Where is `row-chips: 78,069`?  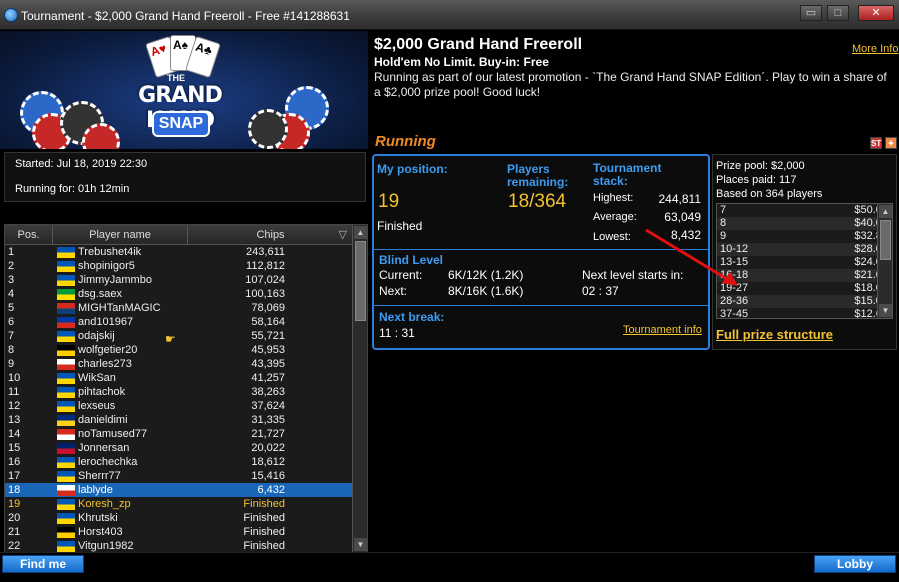 row-chips: 78,069 is located at coordinates (268, 308).